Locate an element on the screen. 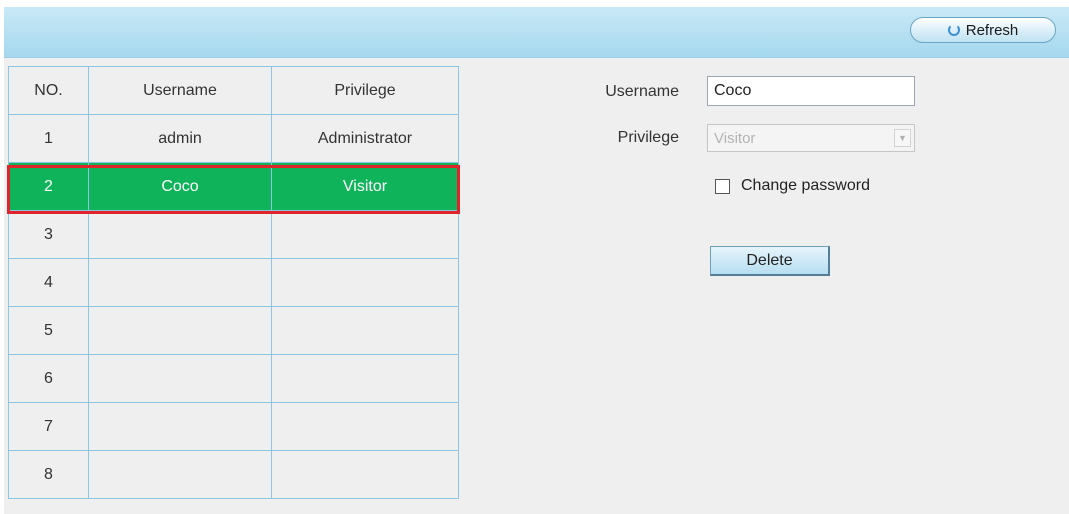 This screenshot has height=514, width=1069. change-password-checkbox is located at coordinates (722, 186).